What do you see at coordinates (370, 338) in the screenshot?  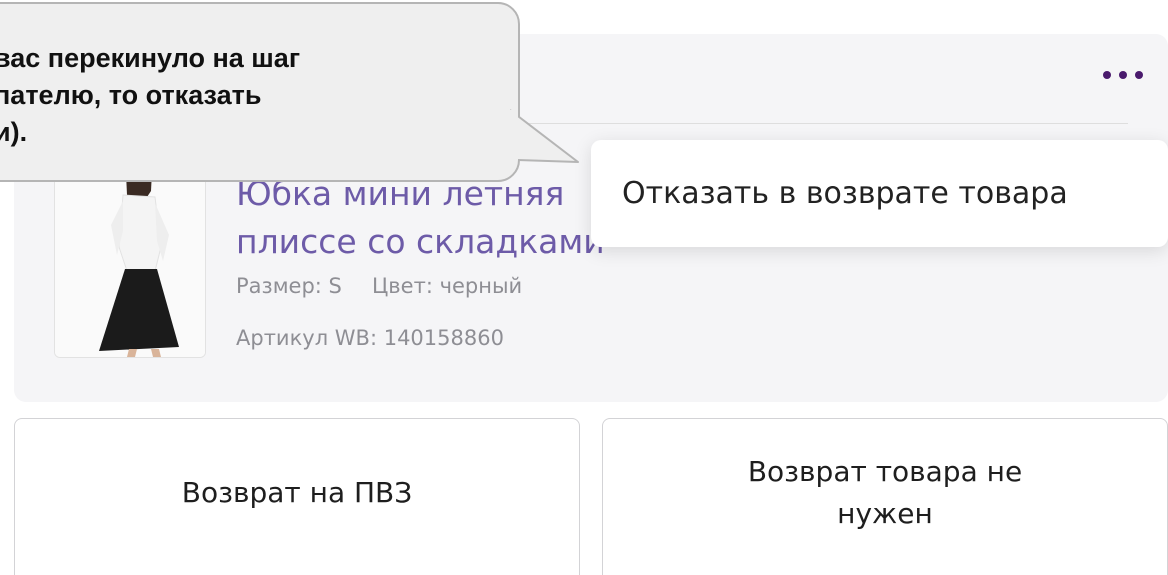 I see `product-sku: Артикул WB: 140158860` at bounding box center [370, 338].